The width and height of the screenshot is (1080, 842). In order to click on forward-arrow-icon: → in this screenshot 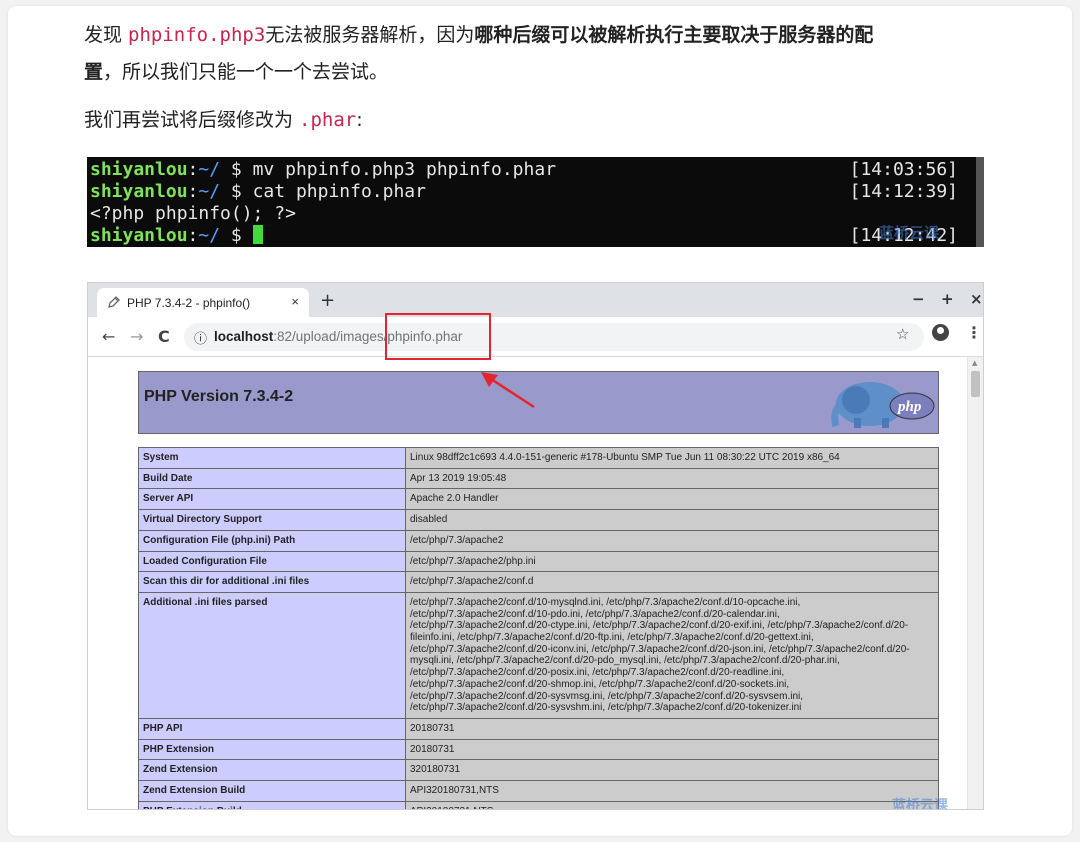, I will do `click(136, 336)`.